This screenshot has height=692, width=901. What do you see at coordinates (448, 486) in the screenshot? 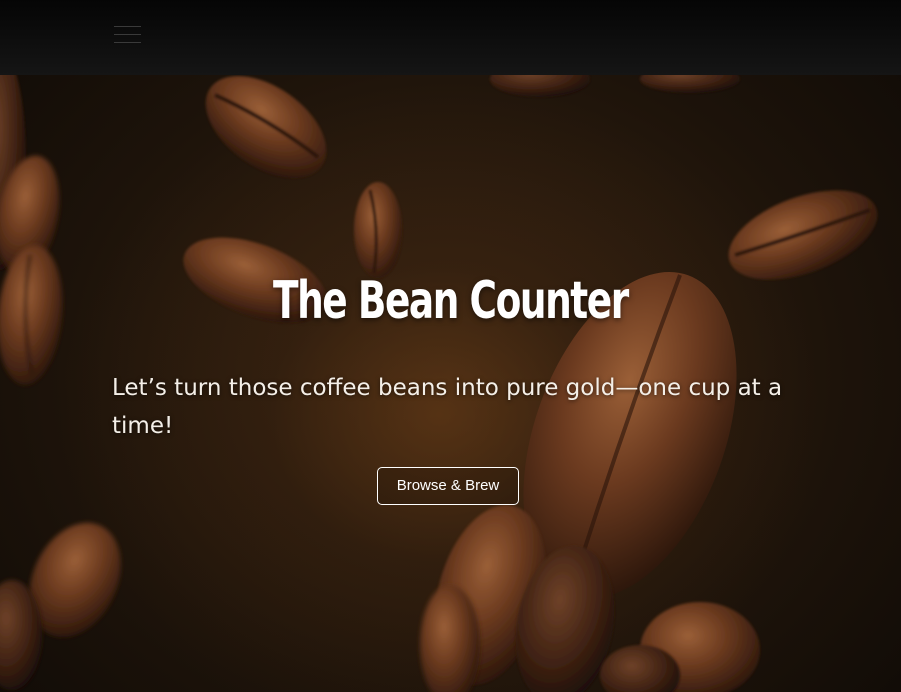
I see `browse-and-brew-button: Browse & Brew` at bounding box center [448, 486].